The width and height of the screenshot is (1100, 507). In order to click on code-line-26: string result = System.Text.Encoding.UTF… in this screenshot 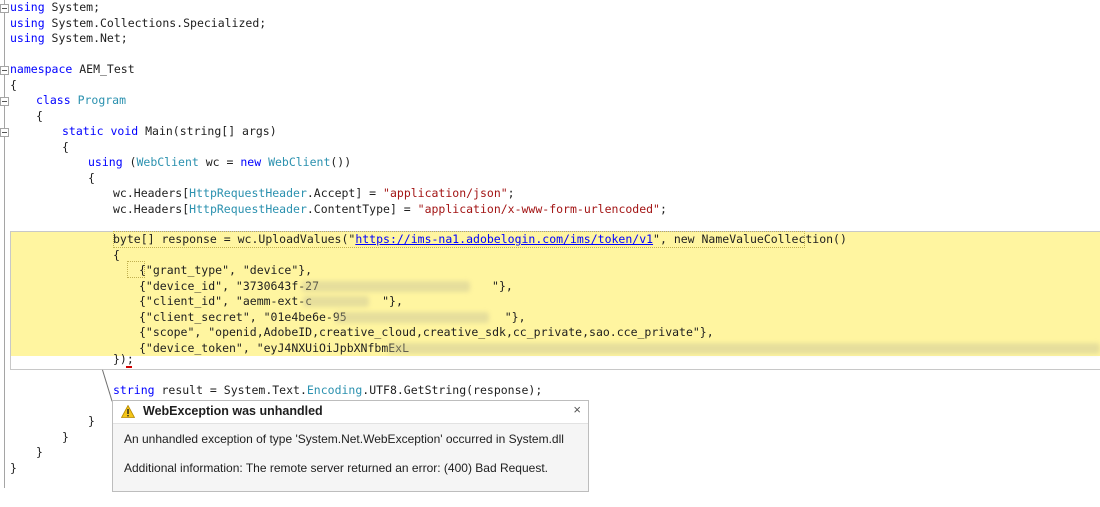, I will do `click(271, 391)`.